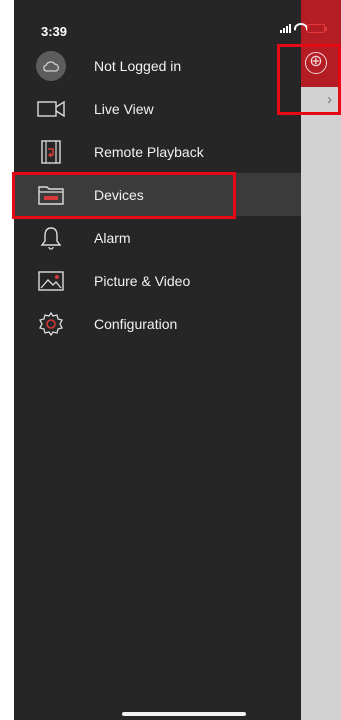 This screenshot has width=341, height=720. Describe the element at coordinates (309, 79) in the screenshot. I see `highlight-box-add-button` at that location.